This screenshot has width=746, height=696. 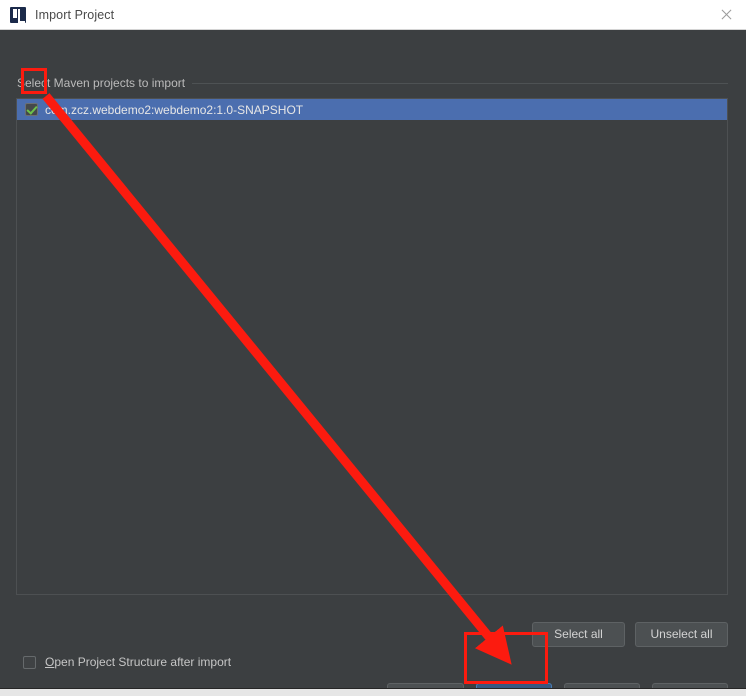 I want to click on open-project-structure-label: Open Project Structure after import, so click(x=138, y=662).